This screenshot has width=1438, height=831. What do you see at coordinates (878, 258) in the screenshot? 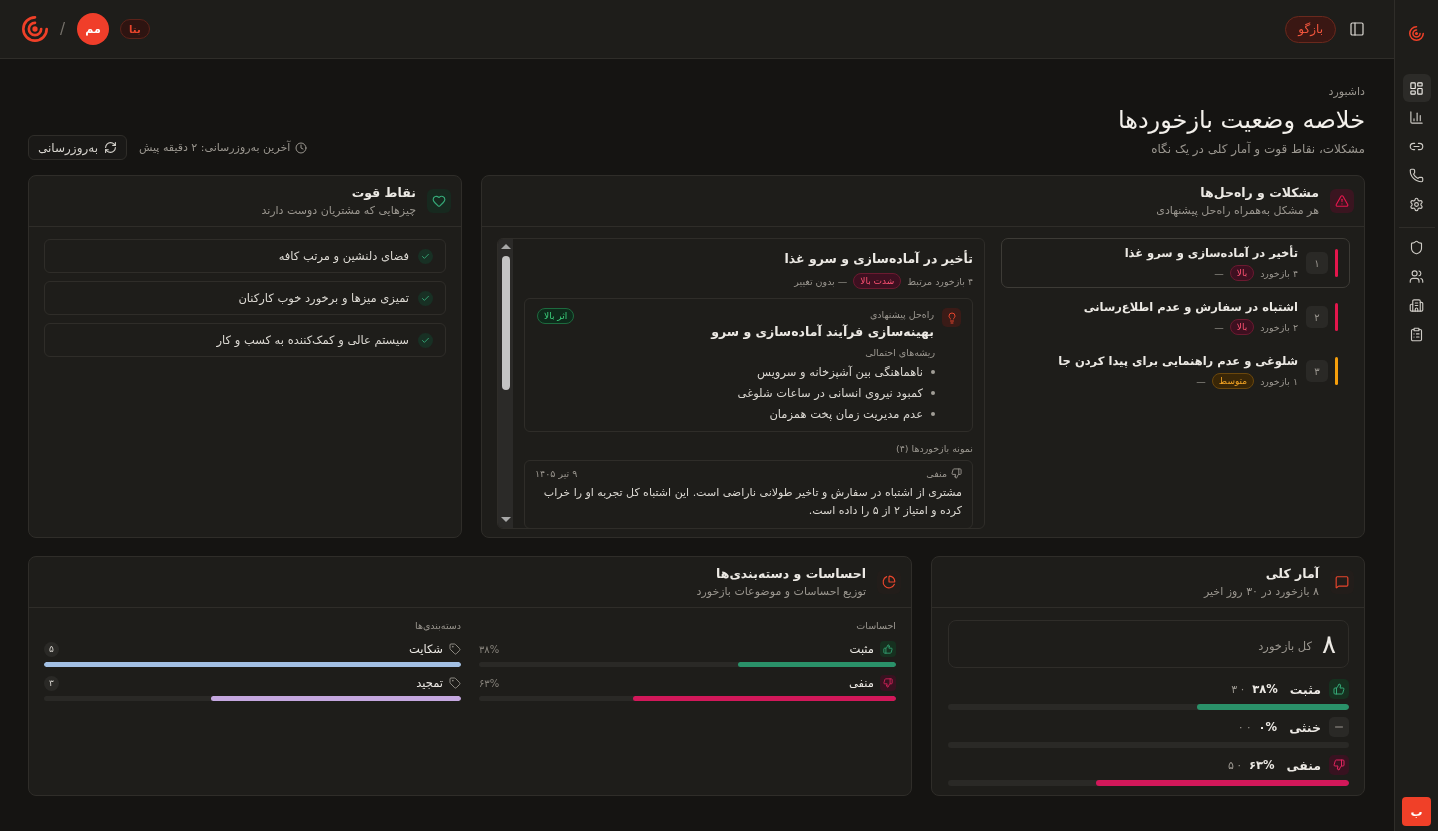
I see `detail-title: تأخیر در آماده‌سازی و سرو غذا` at bounding box center [878, 258].